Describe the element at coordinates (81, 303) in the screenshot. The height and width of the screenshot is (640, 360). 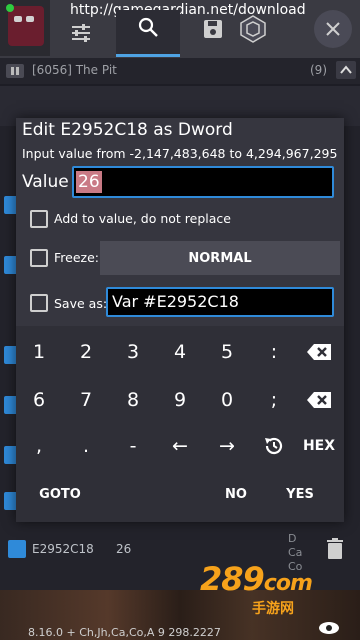
I see `save-as-label: Save as:` at that location.